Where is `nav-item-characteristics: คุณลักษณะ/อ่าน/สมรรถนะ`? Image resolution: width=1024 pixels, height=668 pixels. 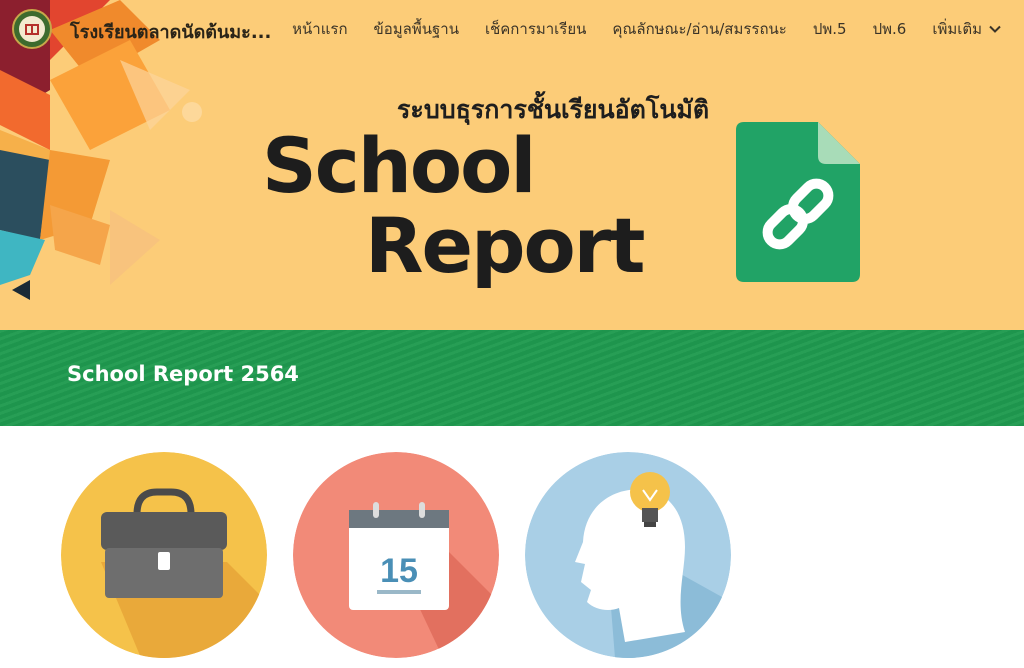
nav-item-characteristics: คุณลักษณะ/อ่าน/สมรรถนะ is located at coordinates (699, 29).